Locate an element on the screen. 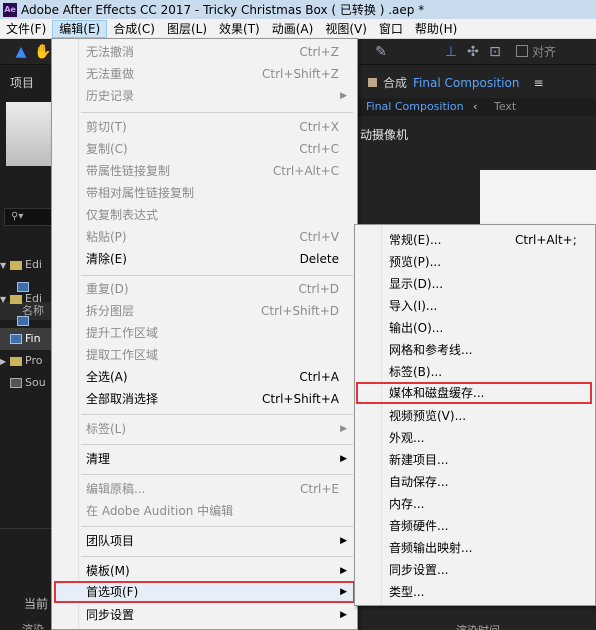 This screenshot has height=630, width=596. menu-animation: 动画(A) is located at coordinates (293, 29).